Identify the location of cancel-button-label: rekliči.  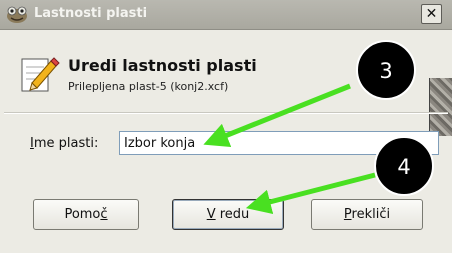
(371, 214).